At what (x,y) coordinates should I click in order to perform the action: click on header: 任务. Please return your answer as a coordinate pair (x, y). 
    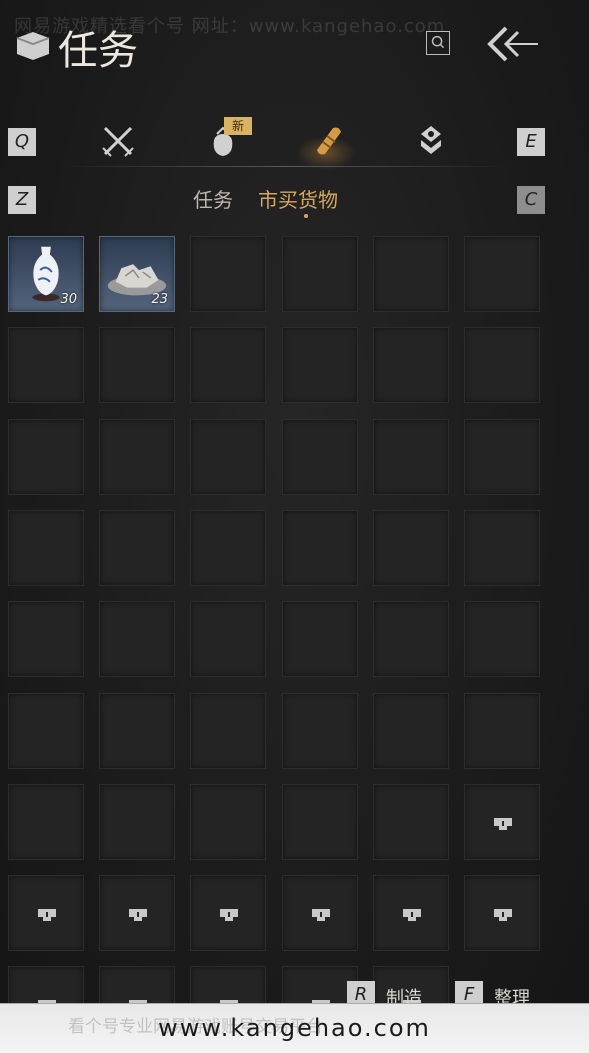
    Looking at the image, I should click on (294, 45).